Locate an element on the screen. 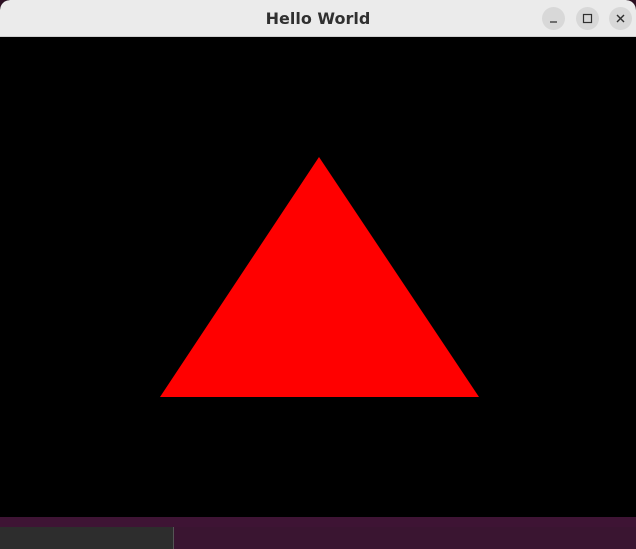 The image size is (636, 549). taskbar is located at coordinates (318, 533).